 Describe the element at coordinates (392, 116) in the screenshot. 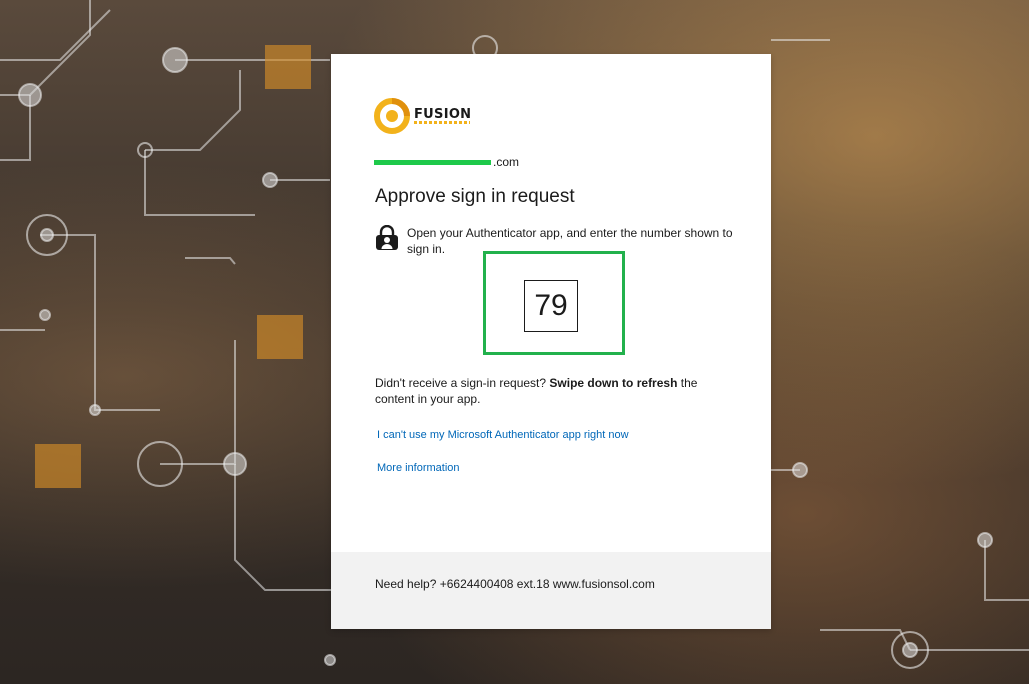

I see `fusion-logo-icon` at that location.